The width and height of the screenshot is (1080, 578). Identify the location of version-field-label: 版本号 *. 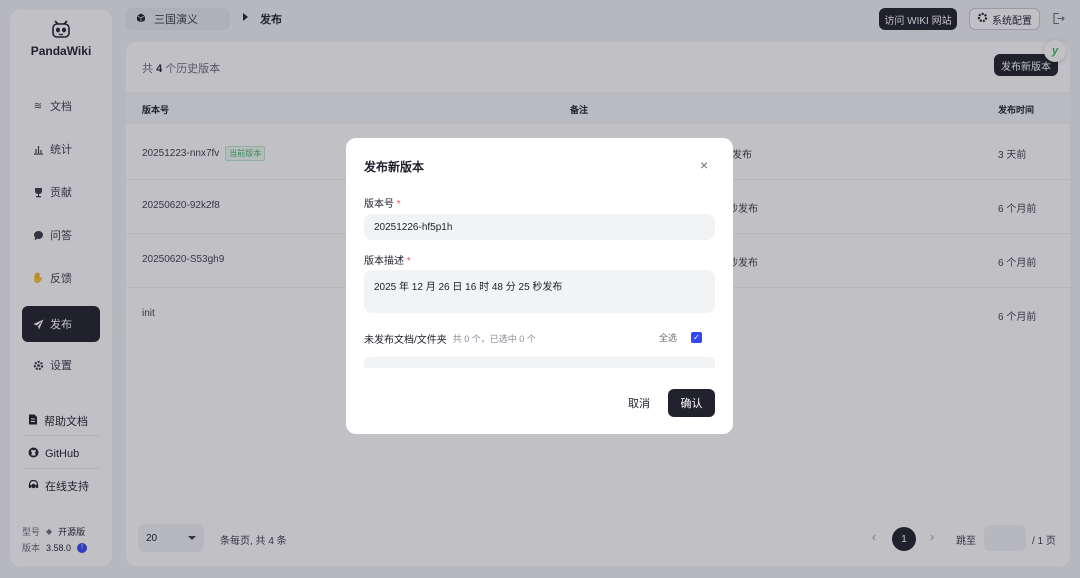
(382, 202).